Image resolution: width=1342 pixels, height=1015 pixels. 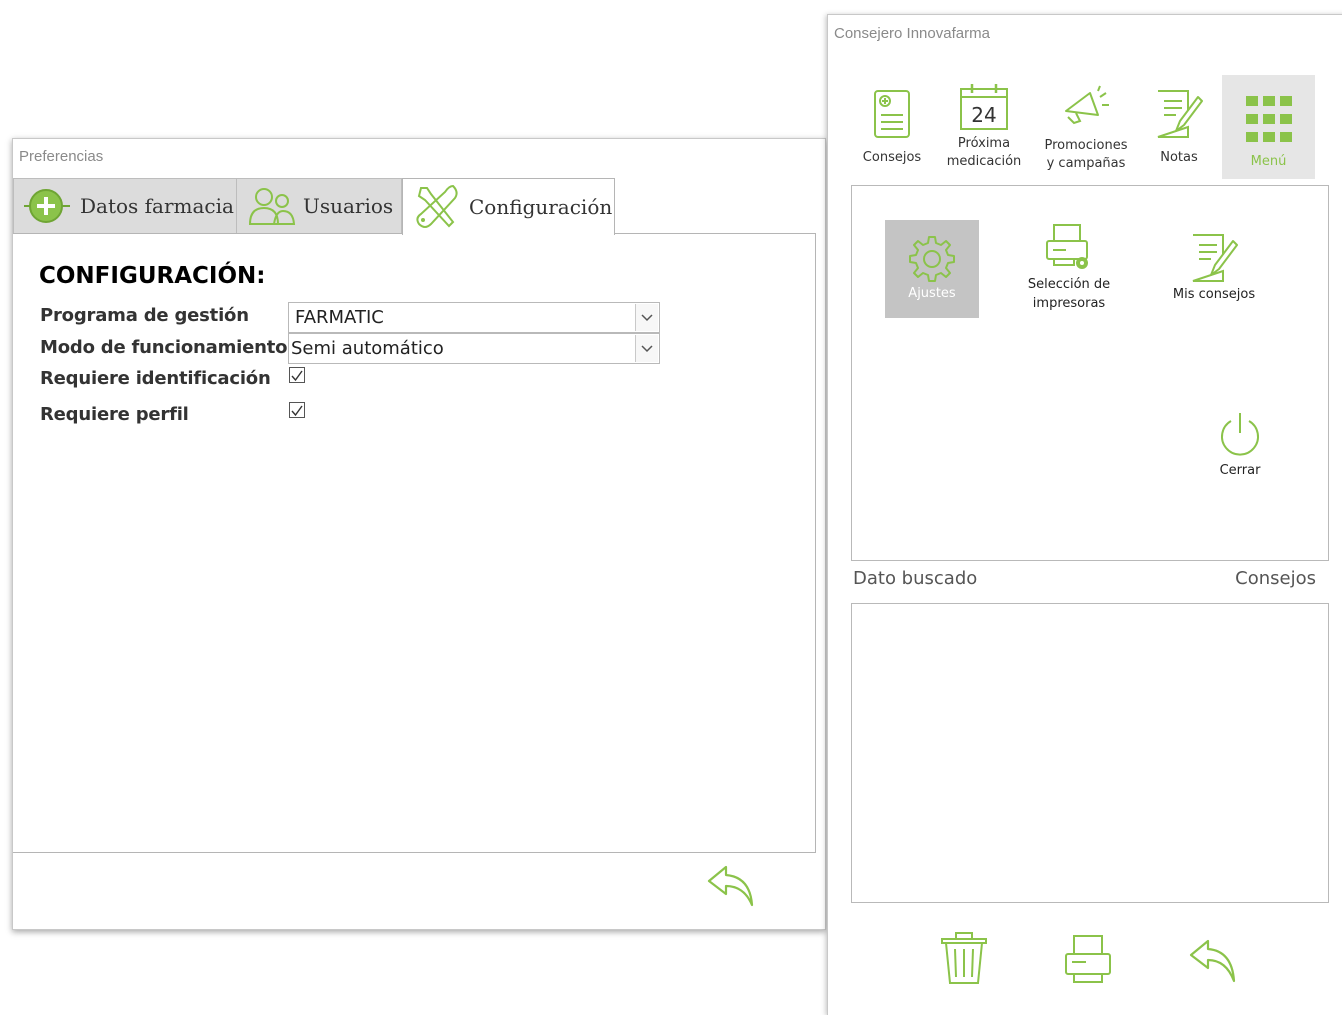 I want to click on tab-label: Datos farmacia, so click(x=157, y=206).